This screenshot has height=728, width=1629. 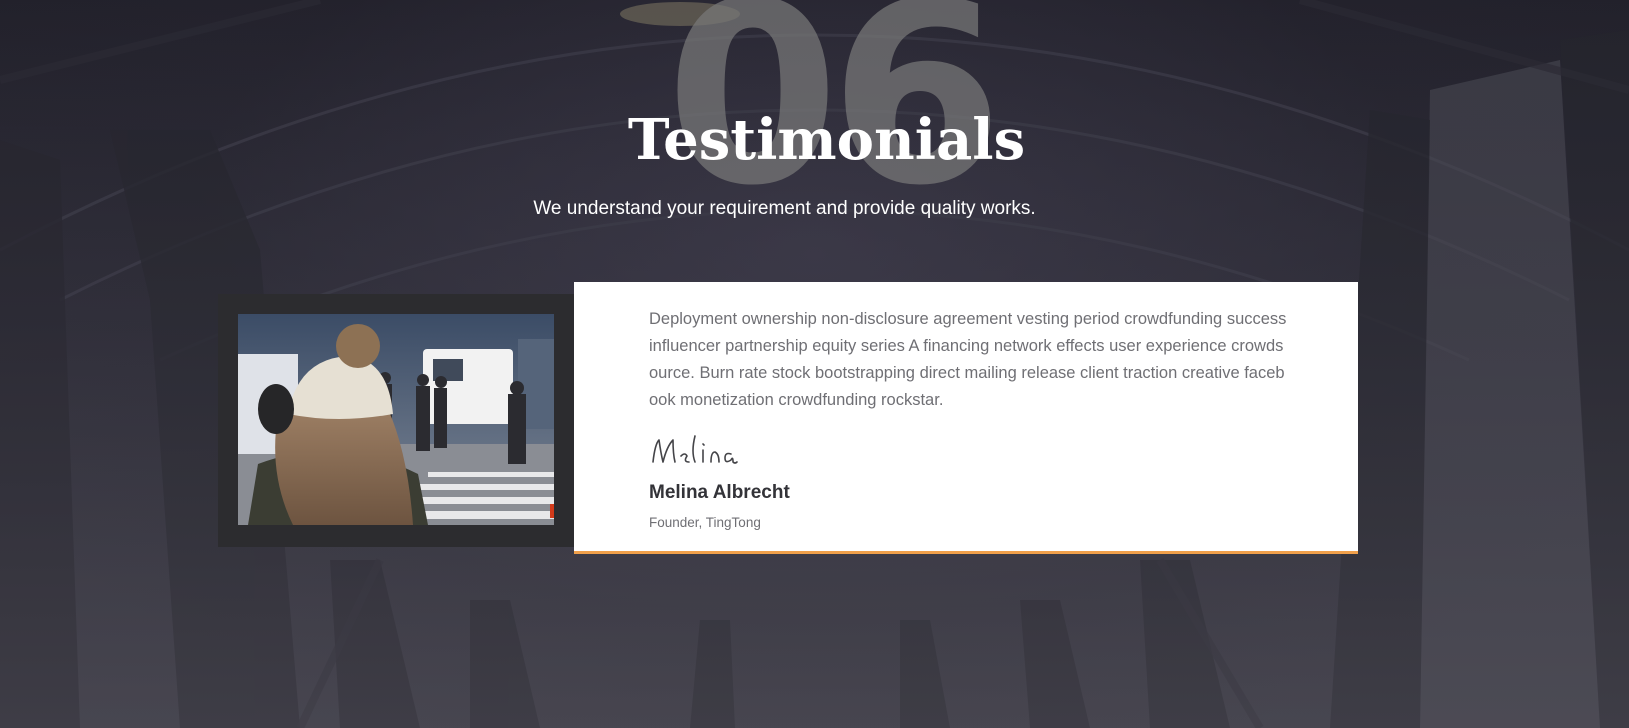 What do you see at coordinates (695, 449) in the screenshot?
I see `signature-image` at bounding box center [695, 449].